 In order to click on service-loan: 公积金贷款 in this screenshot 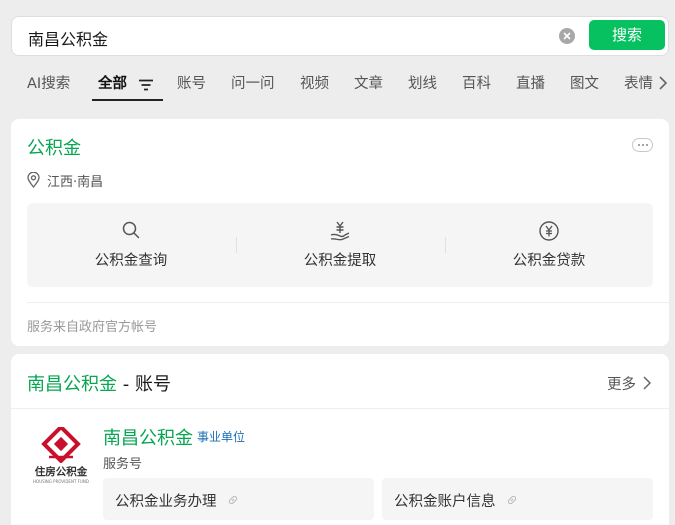, I will do `click(549, 245)`.